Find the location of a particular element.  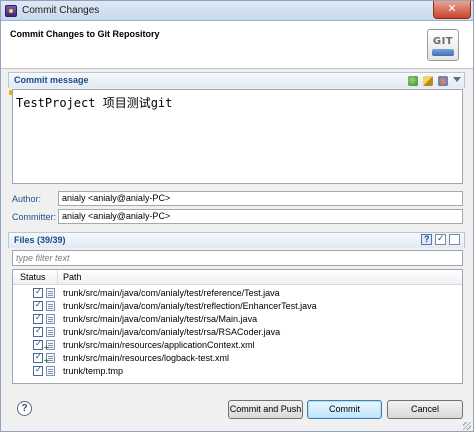

cancel-button: Cancel is located at coordinates (425, 409).